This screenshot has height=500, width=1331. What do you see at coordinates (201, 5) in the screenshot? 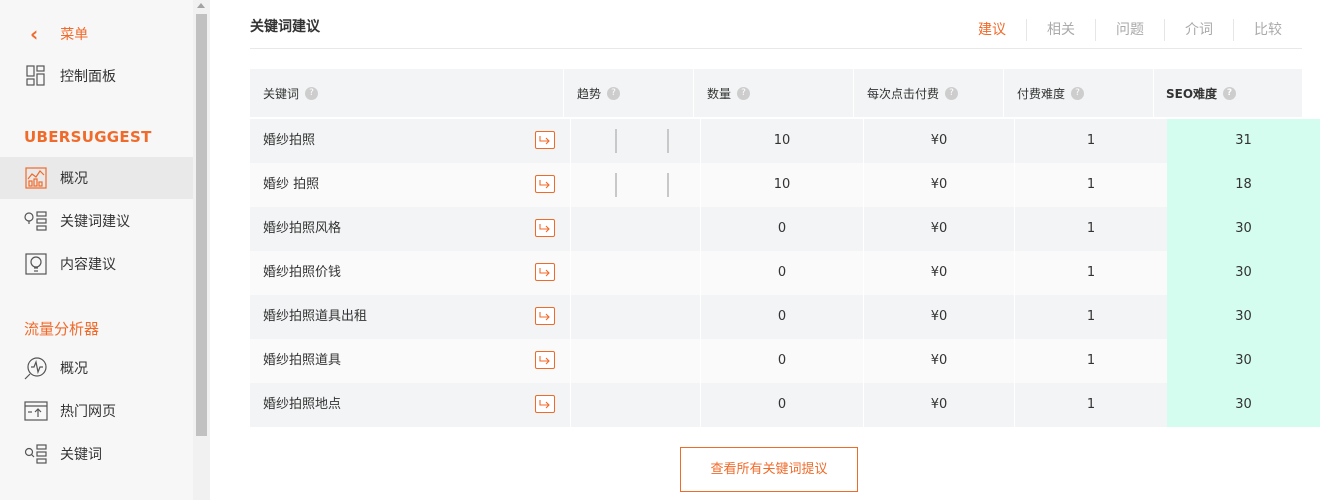
I see `scroll-up-arrow-icon` at bounding box center [201, 5].